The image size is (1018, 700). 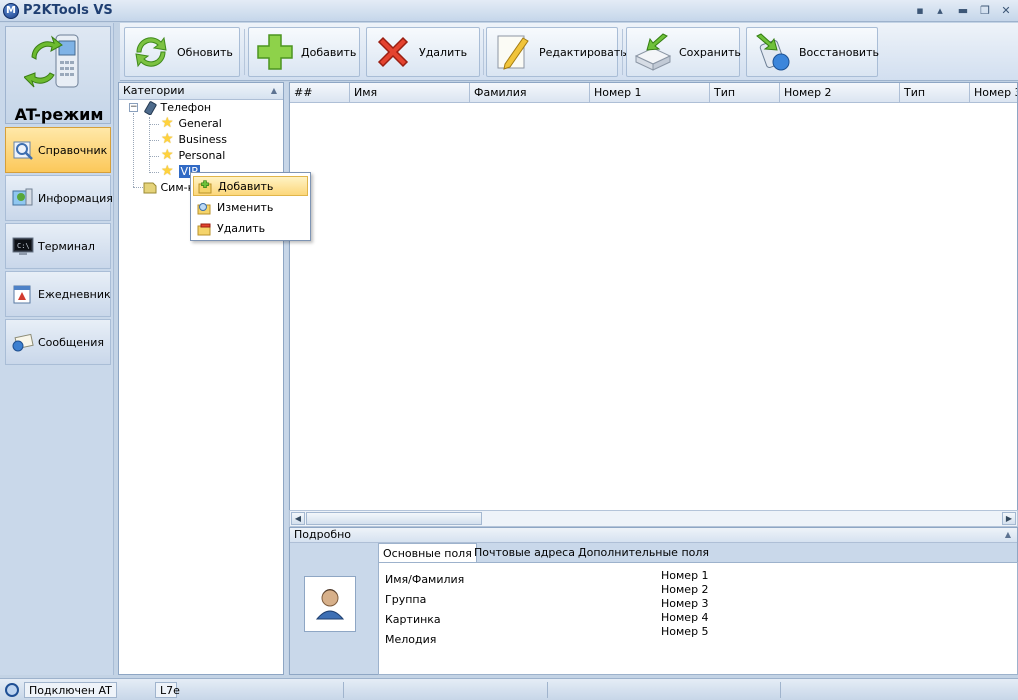 I want to click on collapse-icon: ▴, so click(x=940, y=11).